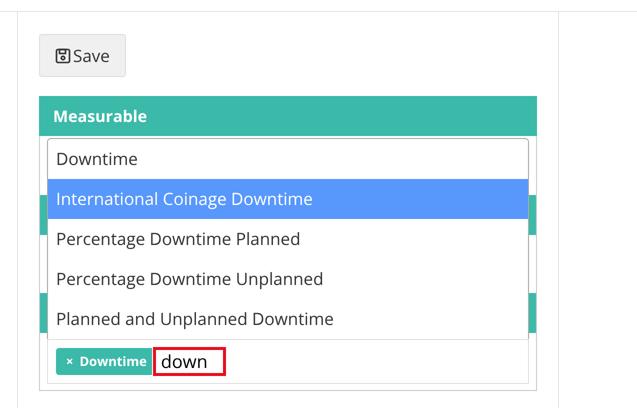 The image size is (637, 408). What do you see at coordinates (104, 361) in the screenshot?
I see `tag-chip: × Downtime` at bounding box center [104, 361].